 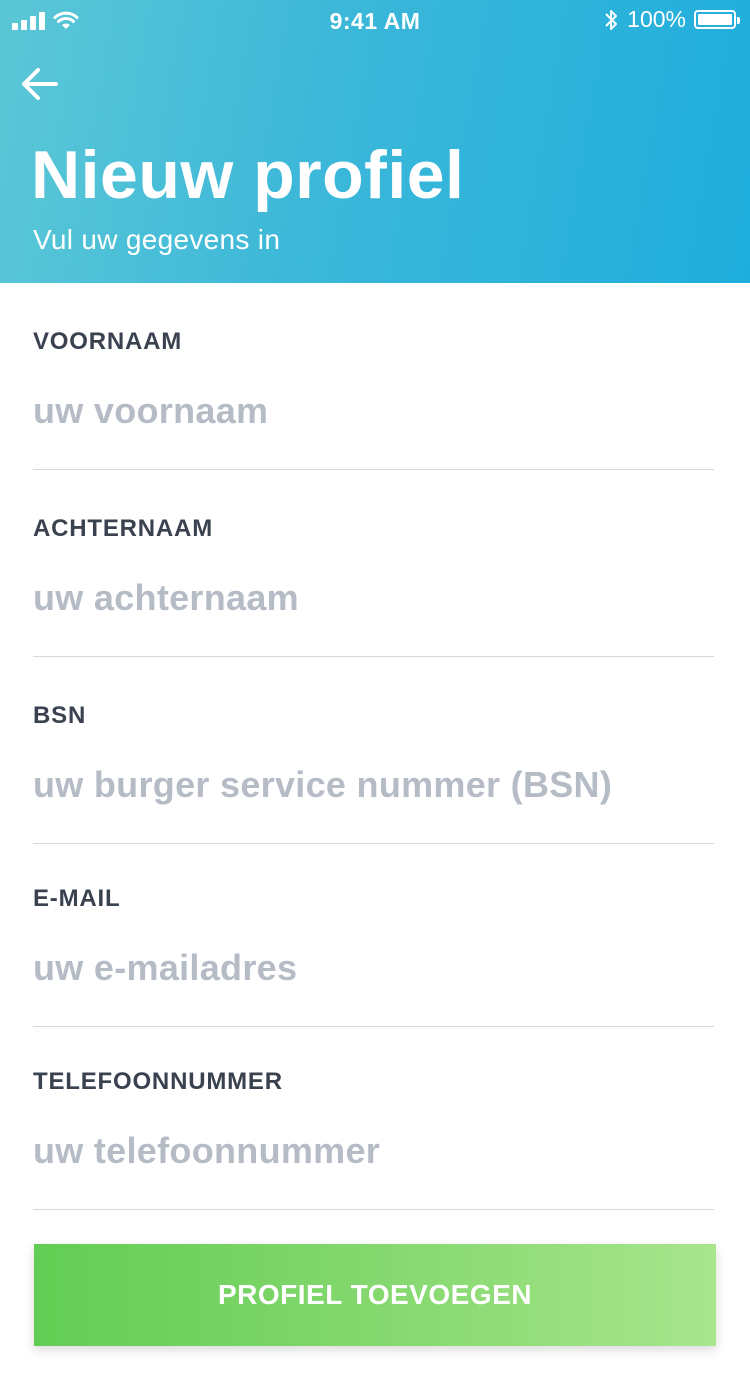 What do you see at coordinates (60, 715) in the screenshot?
I see `field-label: BSN` at bounding box center [60, 715].